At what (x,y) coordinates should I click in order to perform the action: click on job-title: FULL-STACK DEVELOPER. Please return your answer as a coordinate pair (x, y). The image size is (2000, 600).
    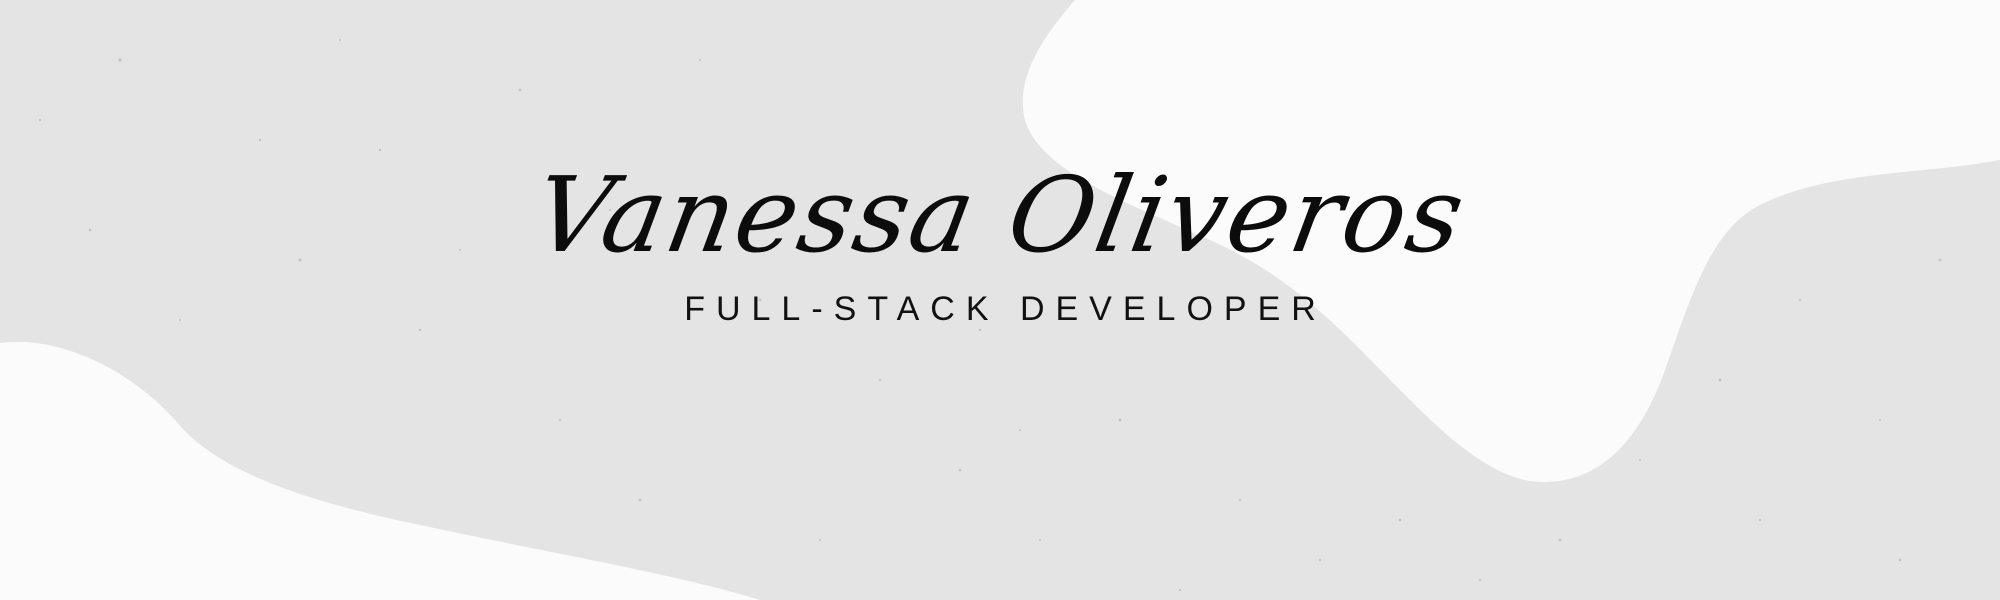
    Looking at the image, I should click on (1005, 309).